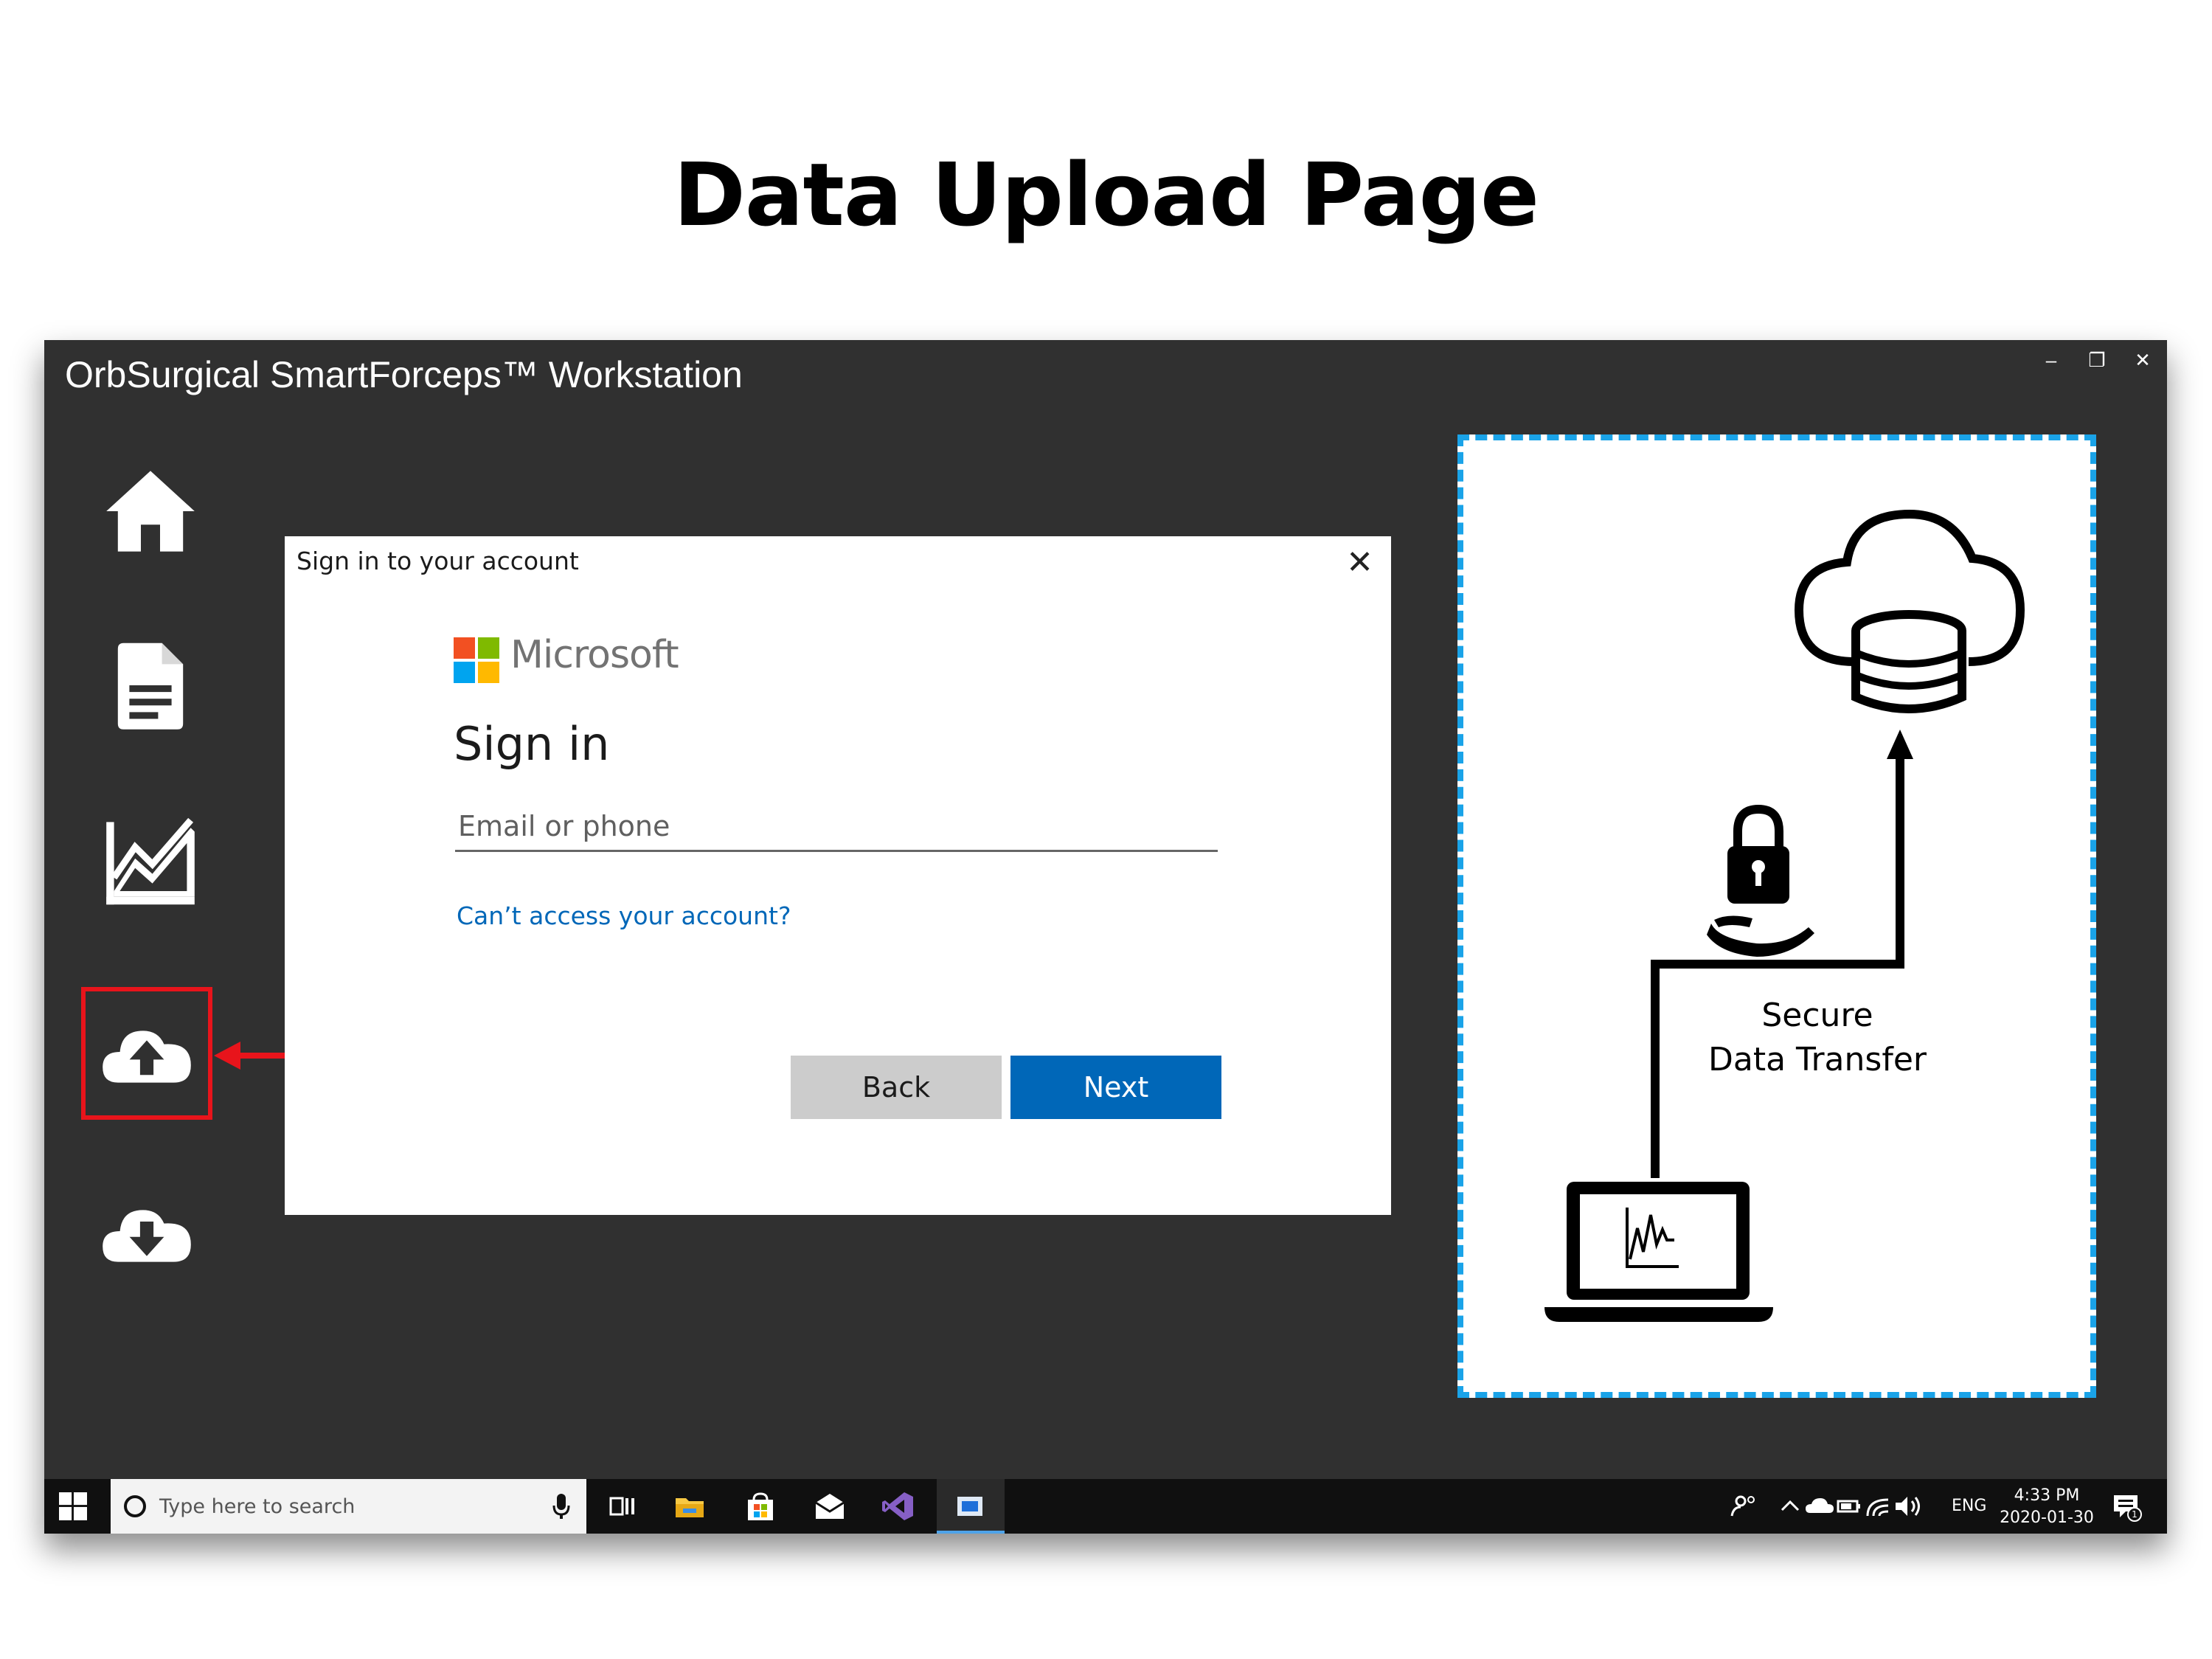 The image size is (2212, 1659). I want to click on lock-hand-icon, so click(1760, 880).